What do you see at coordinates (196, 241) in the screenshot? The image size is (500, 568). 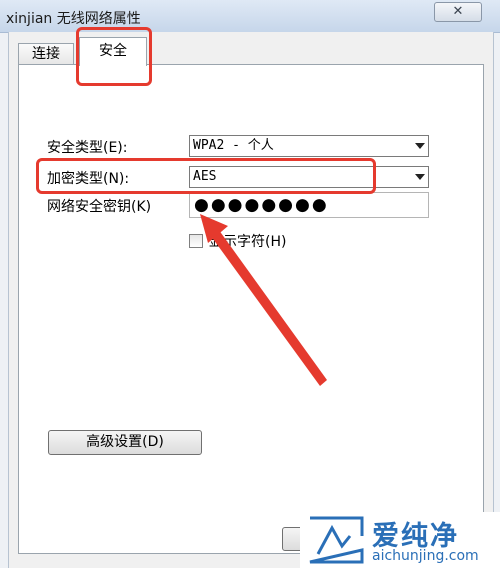 I see `show-characters-checkbox` at bounding box center [196, 241].